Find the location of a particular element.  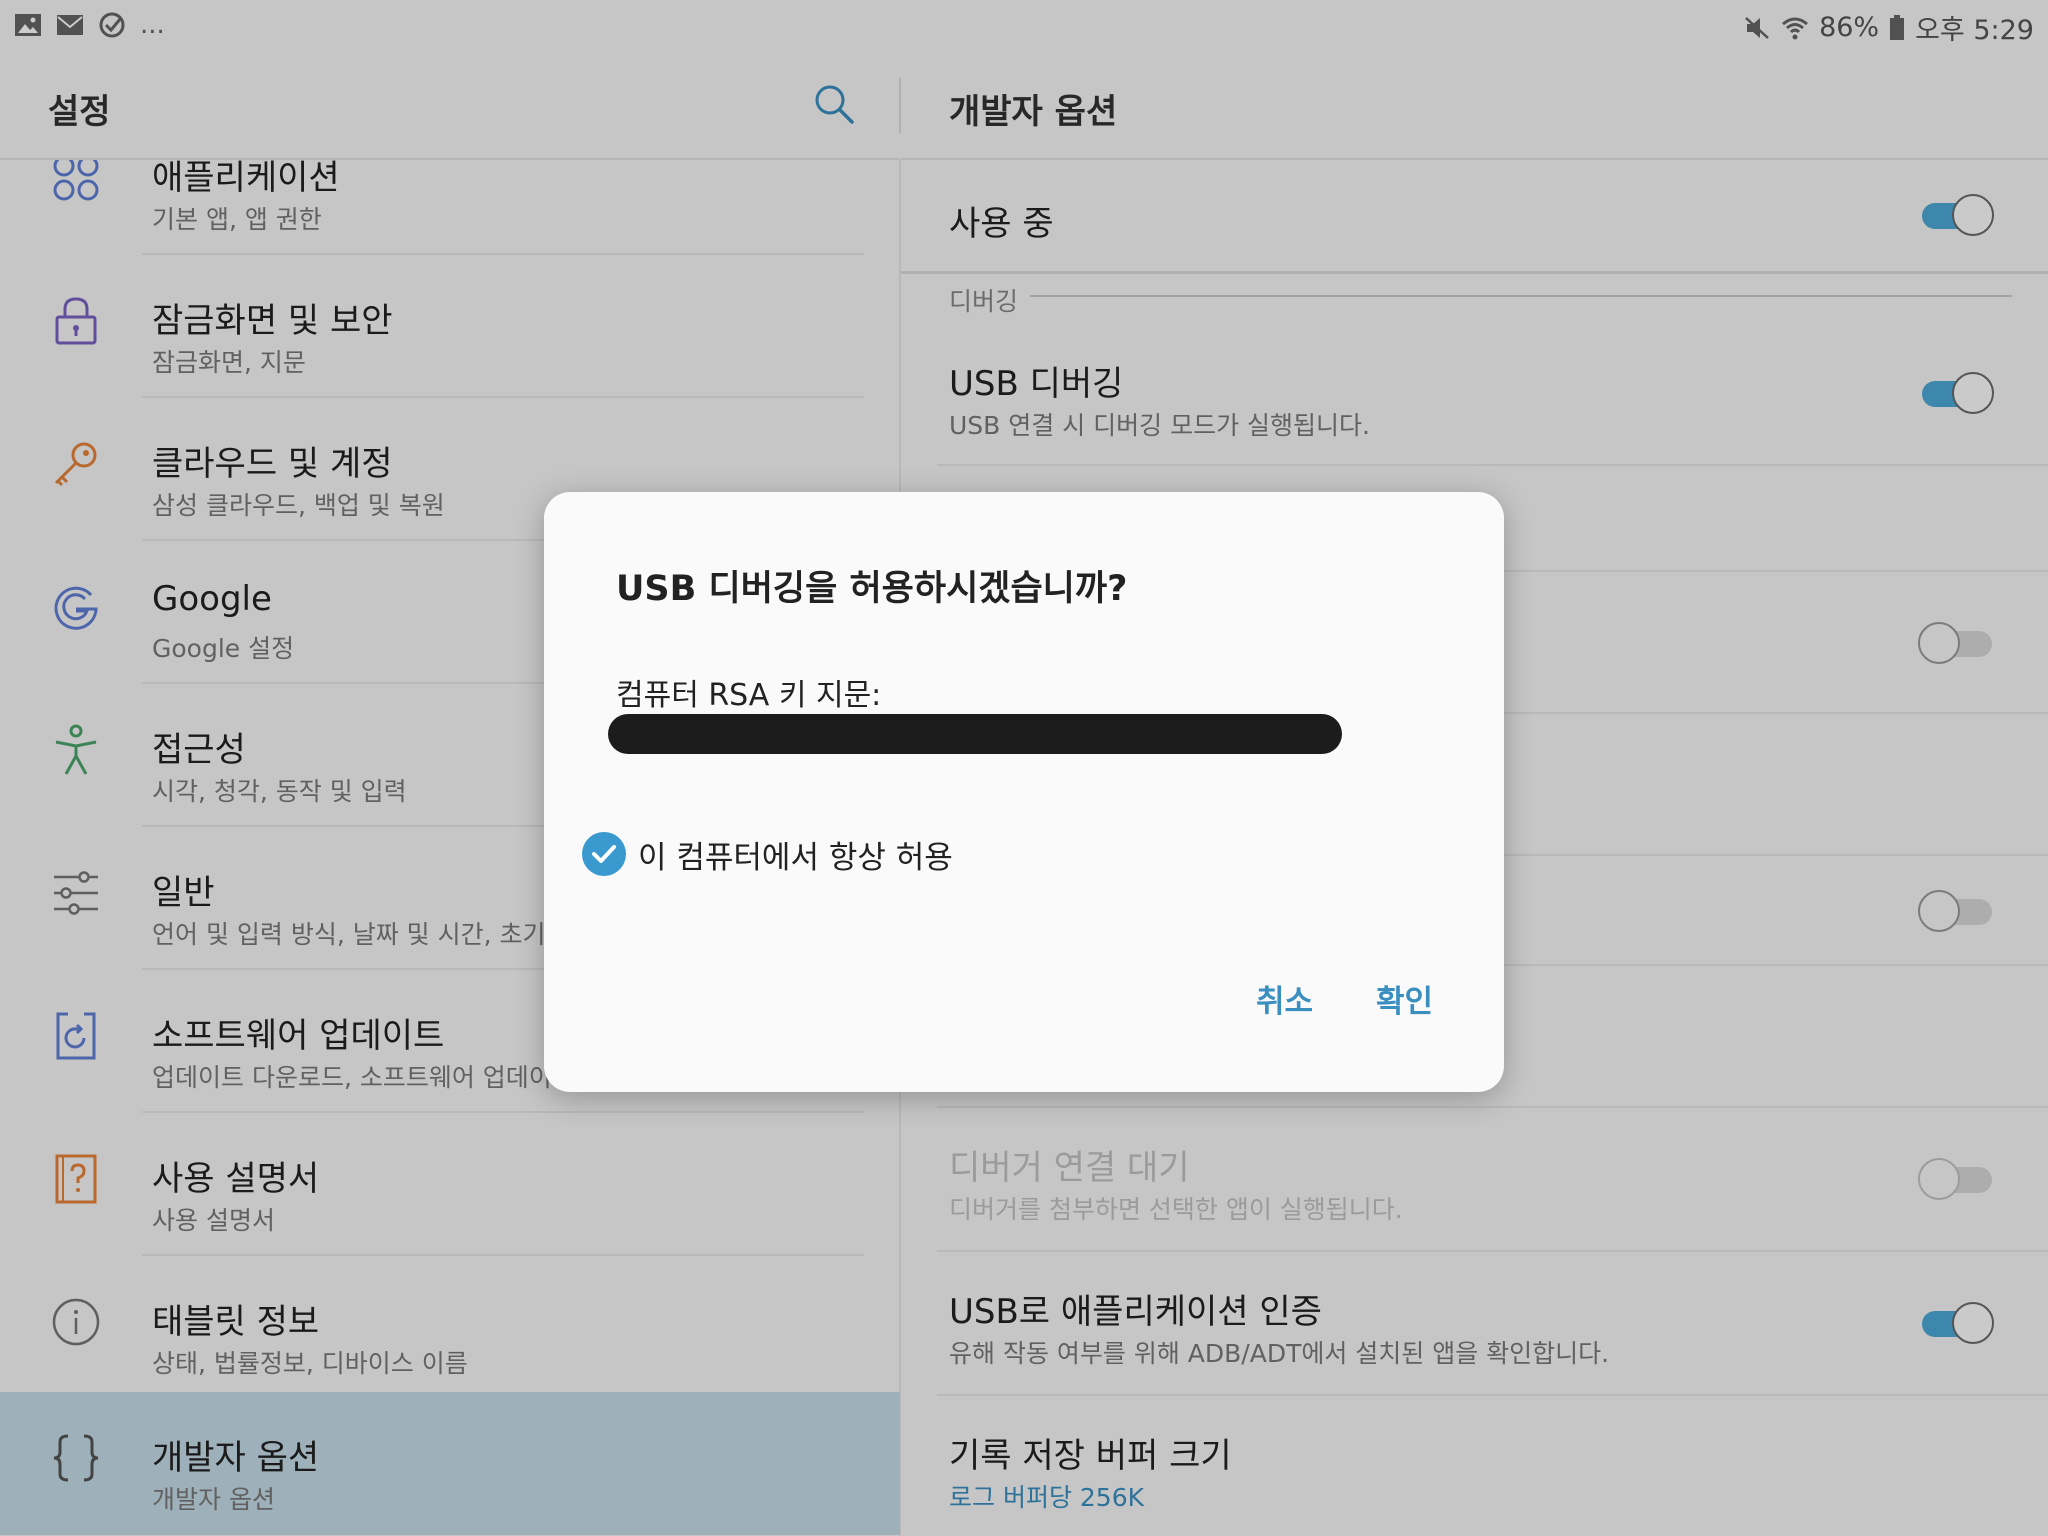

dialog-title: USB 디버깅을 허용하시겠습니까? is located at coordinates (872, 589).